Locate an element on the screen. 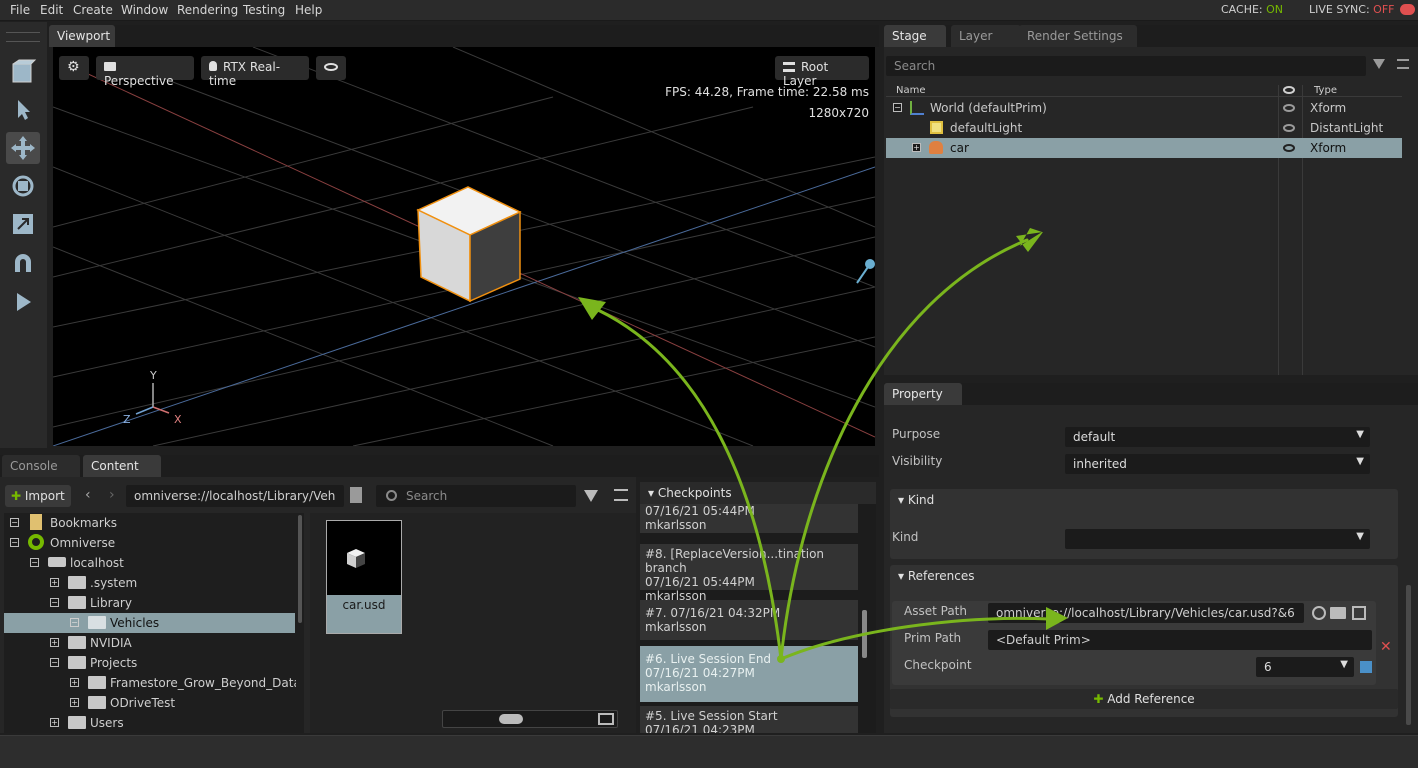  checkpoint-item-5: #5. Live Session Start 07/16/21 04:23PM is located at coordinates (749, 719).